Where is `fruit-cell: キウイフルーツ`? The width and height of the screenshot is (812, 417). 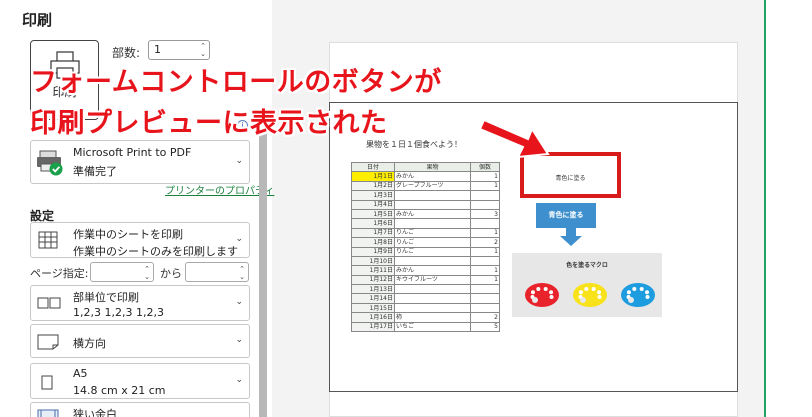 fruit-cell: キウイフルーツ is located at coordinates (432, 280).